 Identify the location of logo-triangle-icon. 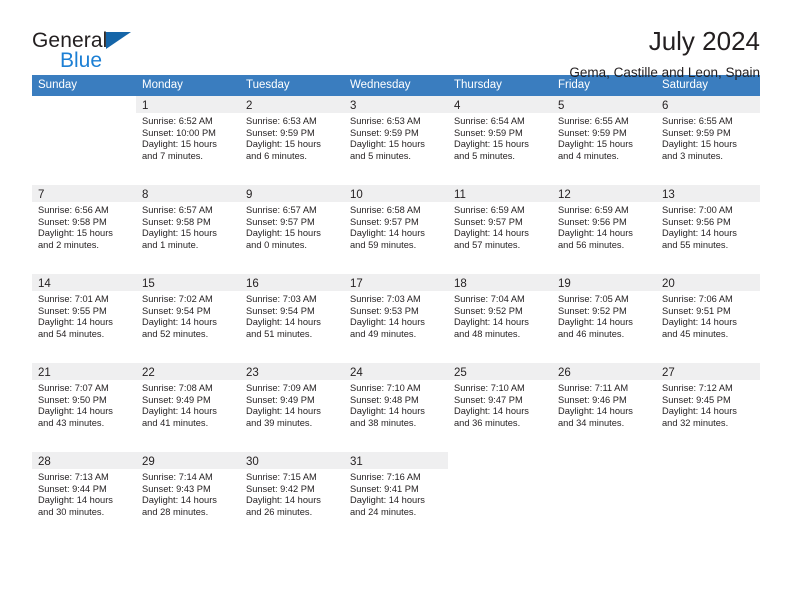
(118, 40).